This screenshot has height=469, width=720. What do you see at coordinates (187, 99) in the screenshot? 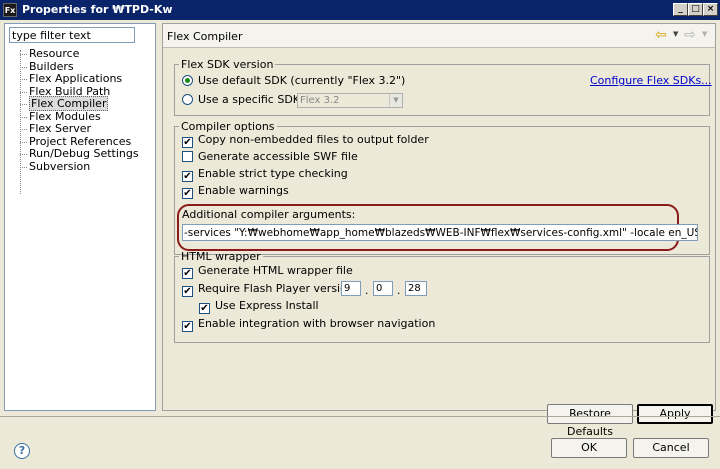
I see `specific-sdk-radio` at bounding box center [187, 99].